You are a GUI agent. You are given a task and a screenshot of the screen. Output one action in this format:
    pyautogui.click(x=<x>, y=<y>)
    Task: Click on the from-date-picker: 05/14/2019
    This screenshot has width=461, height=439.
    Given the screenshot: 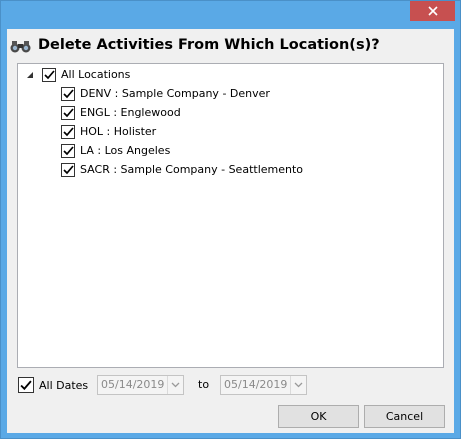 What is the action you would take?
    pyautogui.click(x=140, y=385)
    